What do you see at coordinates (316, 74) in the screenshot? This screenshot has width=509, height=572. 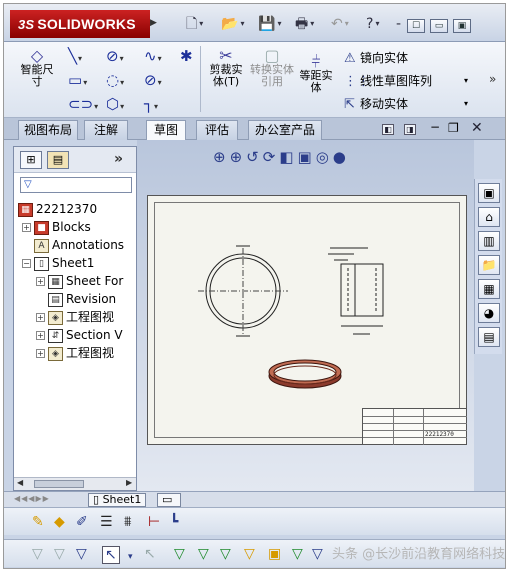 I see `offset-entities-button: ⫩ 等距实体` at bounding box center [316, 74].